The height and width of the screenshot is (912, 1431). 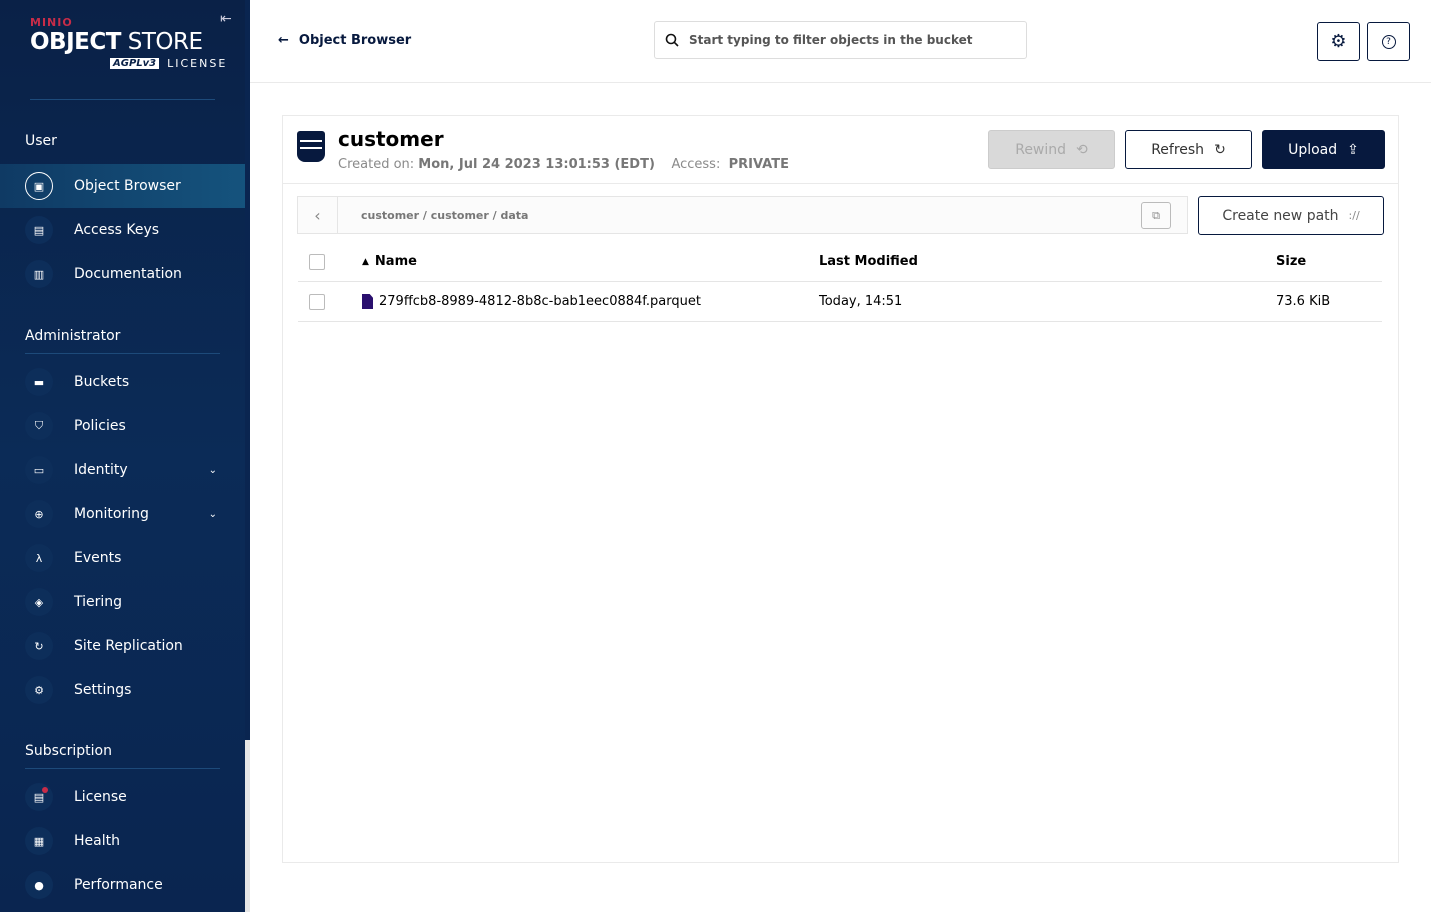 I want to click on license-icon: ▤, so click(x=39, y=797).